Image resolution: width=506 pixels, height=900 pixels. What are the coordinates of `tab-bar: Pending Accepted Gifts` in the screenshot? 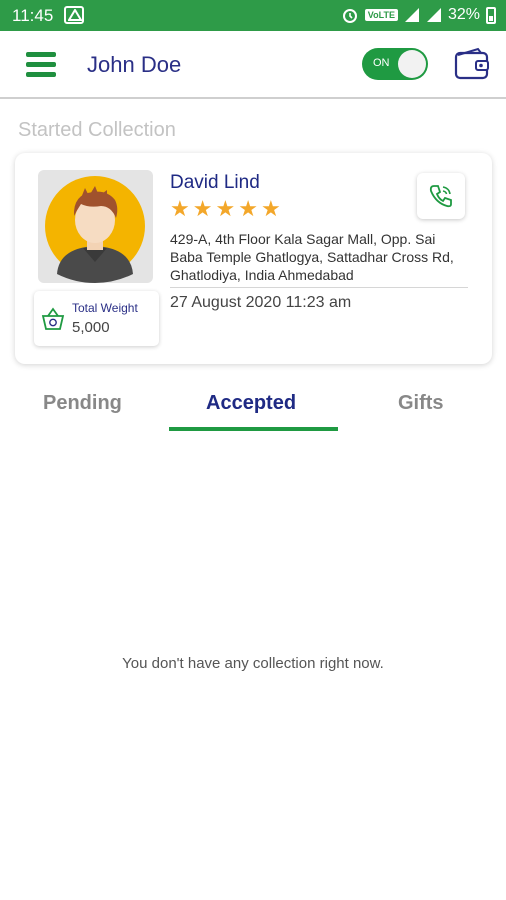 It's located at (253, 409).